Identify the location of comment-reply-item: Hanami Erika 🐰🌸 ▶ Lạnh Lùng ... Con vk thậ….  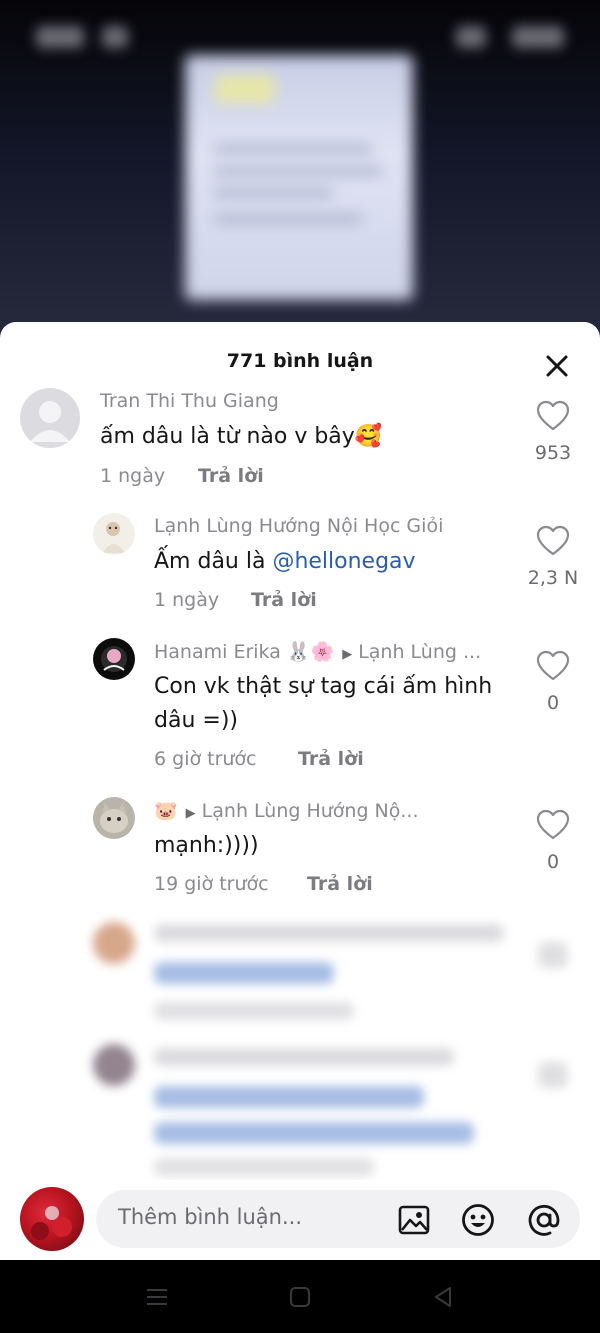
(300, 707).